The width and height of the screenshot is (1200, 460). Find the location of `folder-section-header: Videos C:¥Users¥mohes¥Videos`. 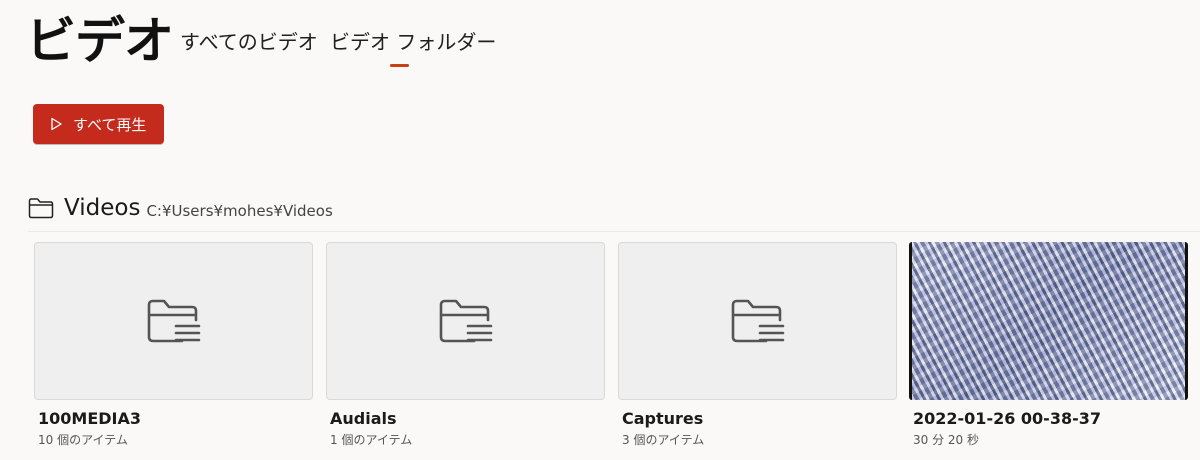

folder-section-header: Videos C:¥Users¥mohes¥Videos is located at coordinates (180, 208).